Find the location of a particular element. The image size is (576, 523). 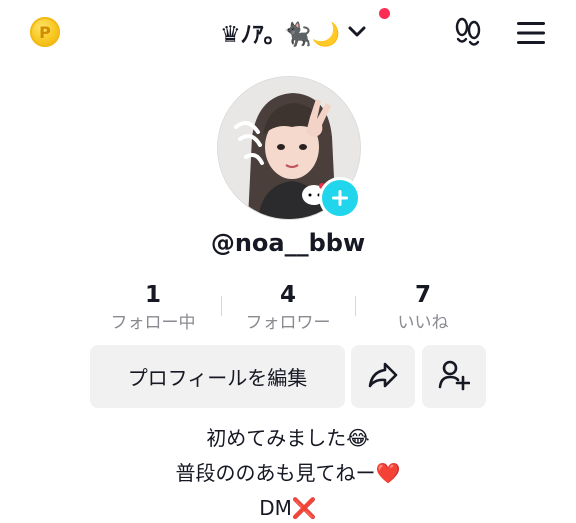

coin-icon: P is located at coordinates (45, 32).